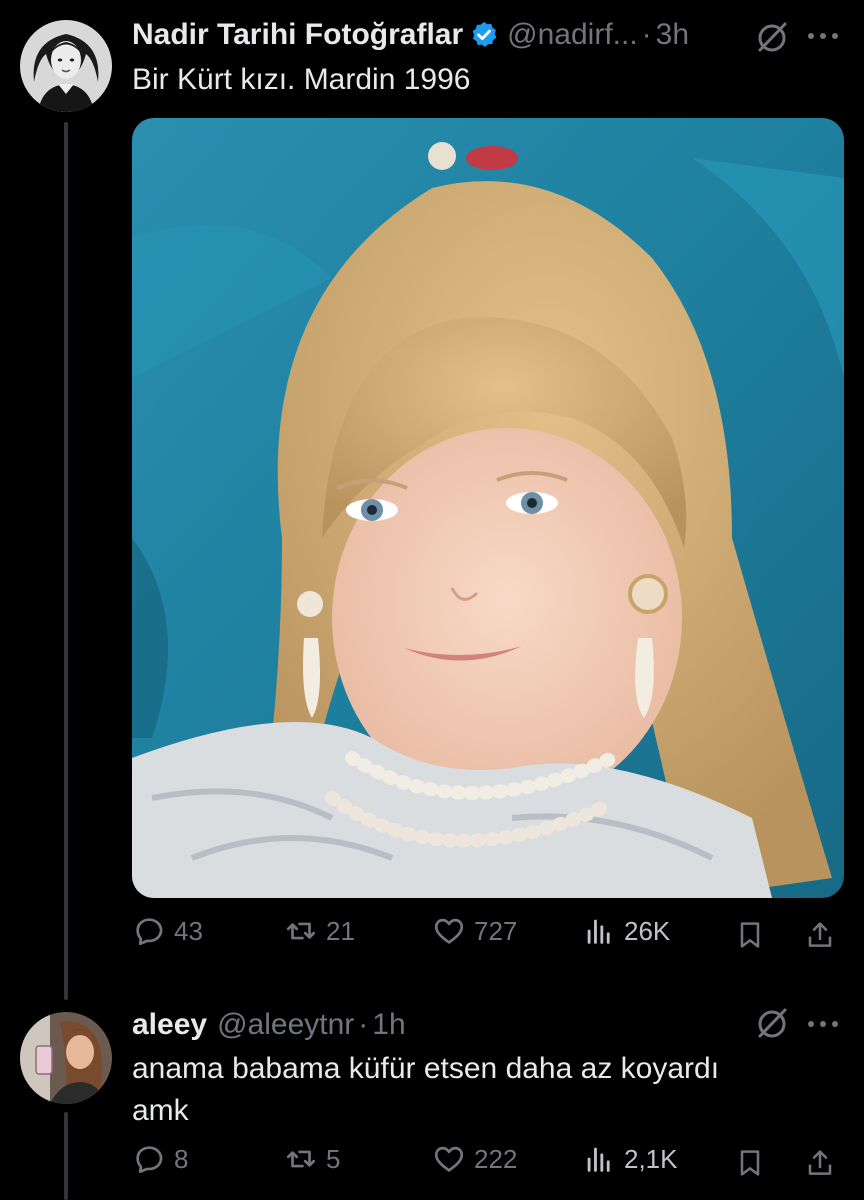 The height and width of the screenshot is (1200, 864). I want to click on reply-avatar, so click(66, 1058).